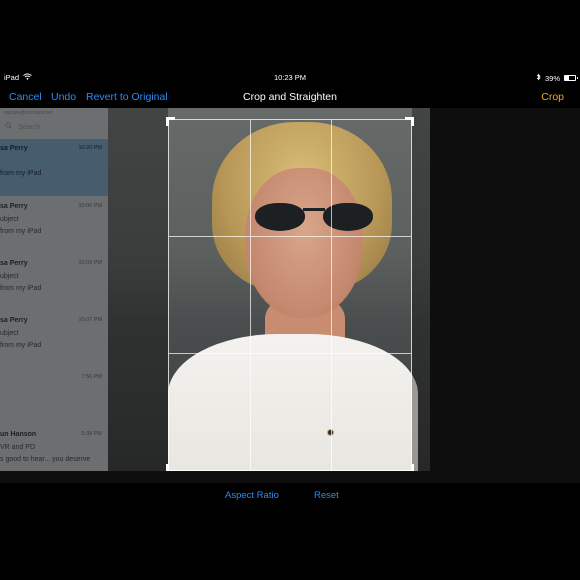 The width and height of the screenshot is (580, 580). What do you see at coordinates (552, 78) in the screenshot?
I see `battery-percent: 39%` at bounding box center [552, 78].